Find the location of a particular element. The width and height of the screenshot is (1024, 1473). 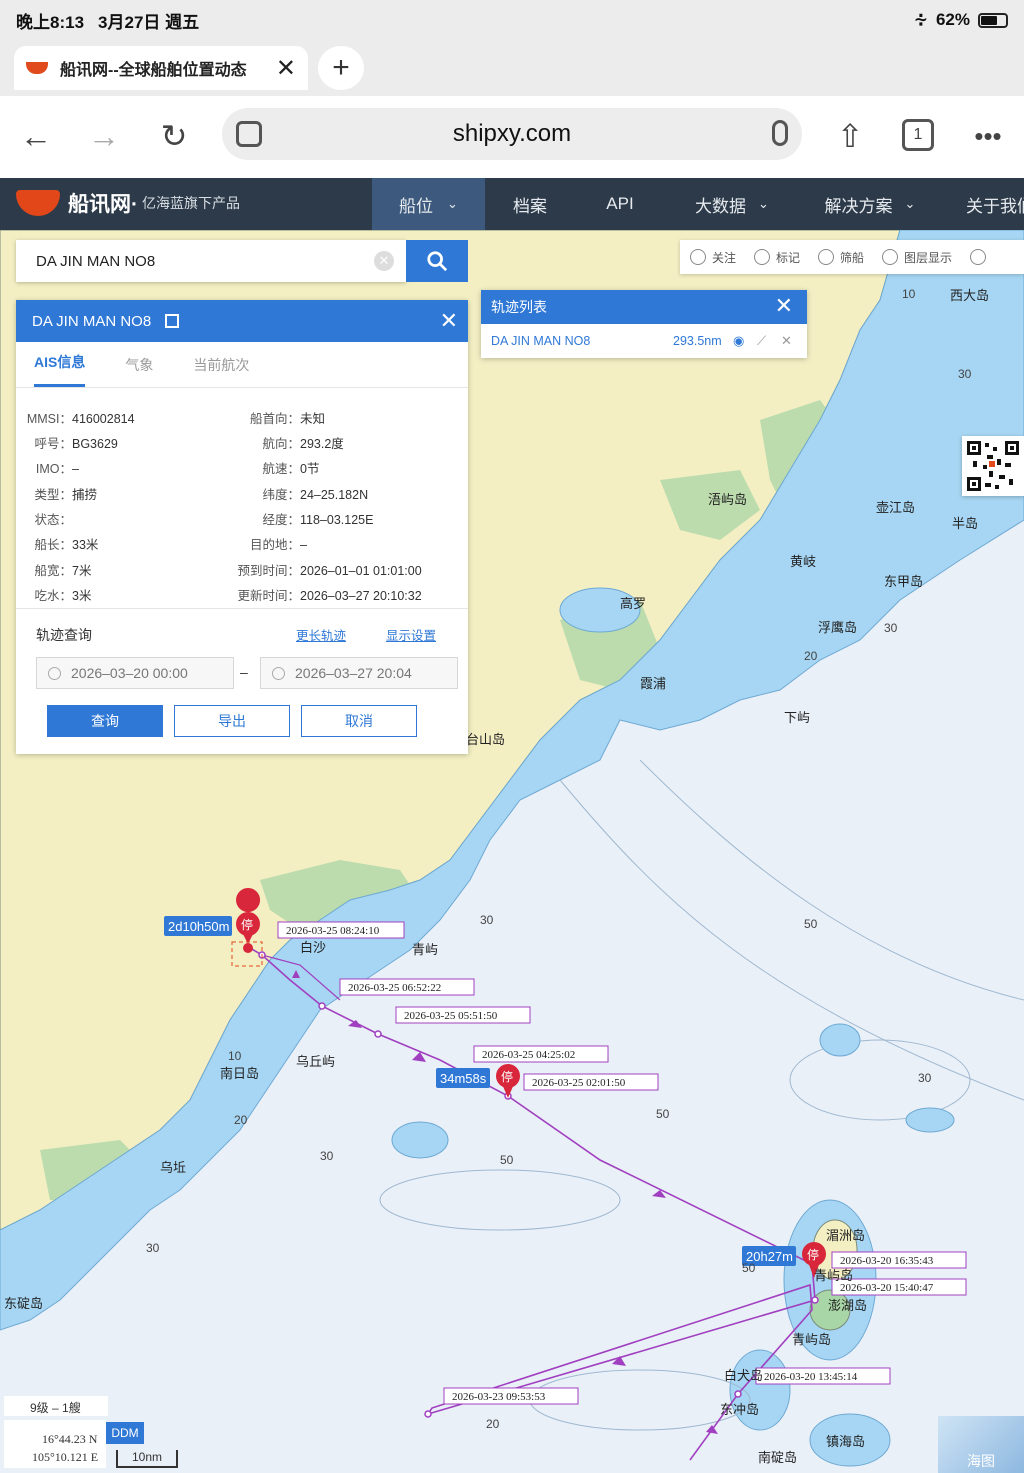

svg-text: 南碇岛 is located at coordinates (777, 1457).